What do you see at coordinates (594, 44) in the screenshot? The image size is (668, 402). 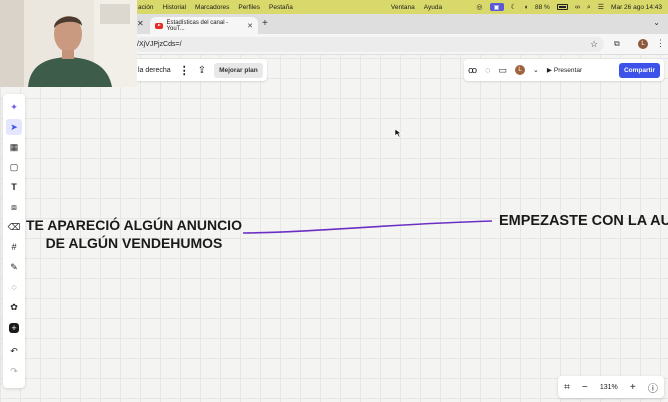 I see `bookmark-star-icon: ☆` at bounding box center [594, 44].